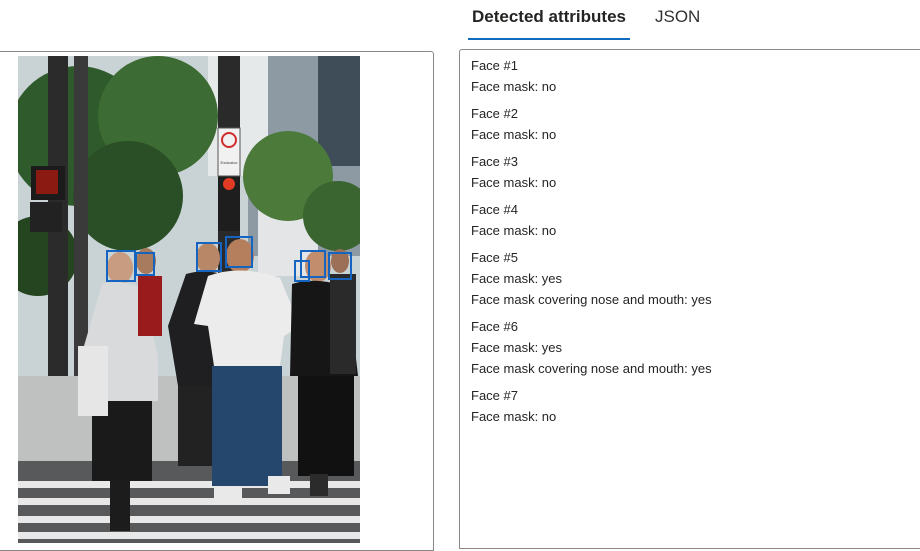  Describe the element at coordinates (494, 257) in the screenshot. I see `face-title: Face #5` at that location.